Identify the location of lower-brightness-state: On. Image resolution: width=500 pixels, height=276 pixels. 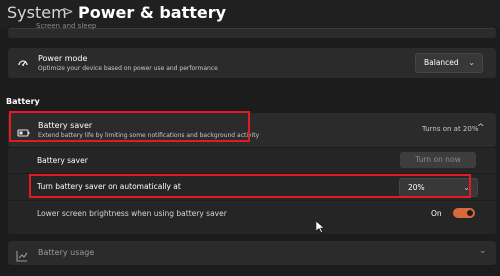
(436, 213).